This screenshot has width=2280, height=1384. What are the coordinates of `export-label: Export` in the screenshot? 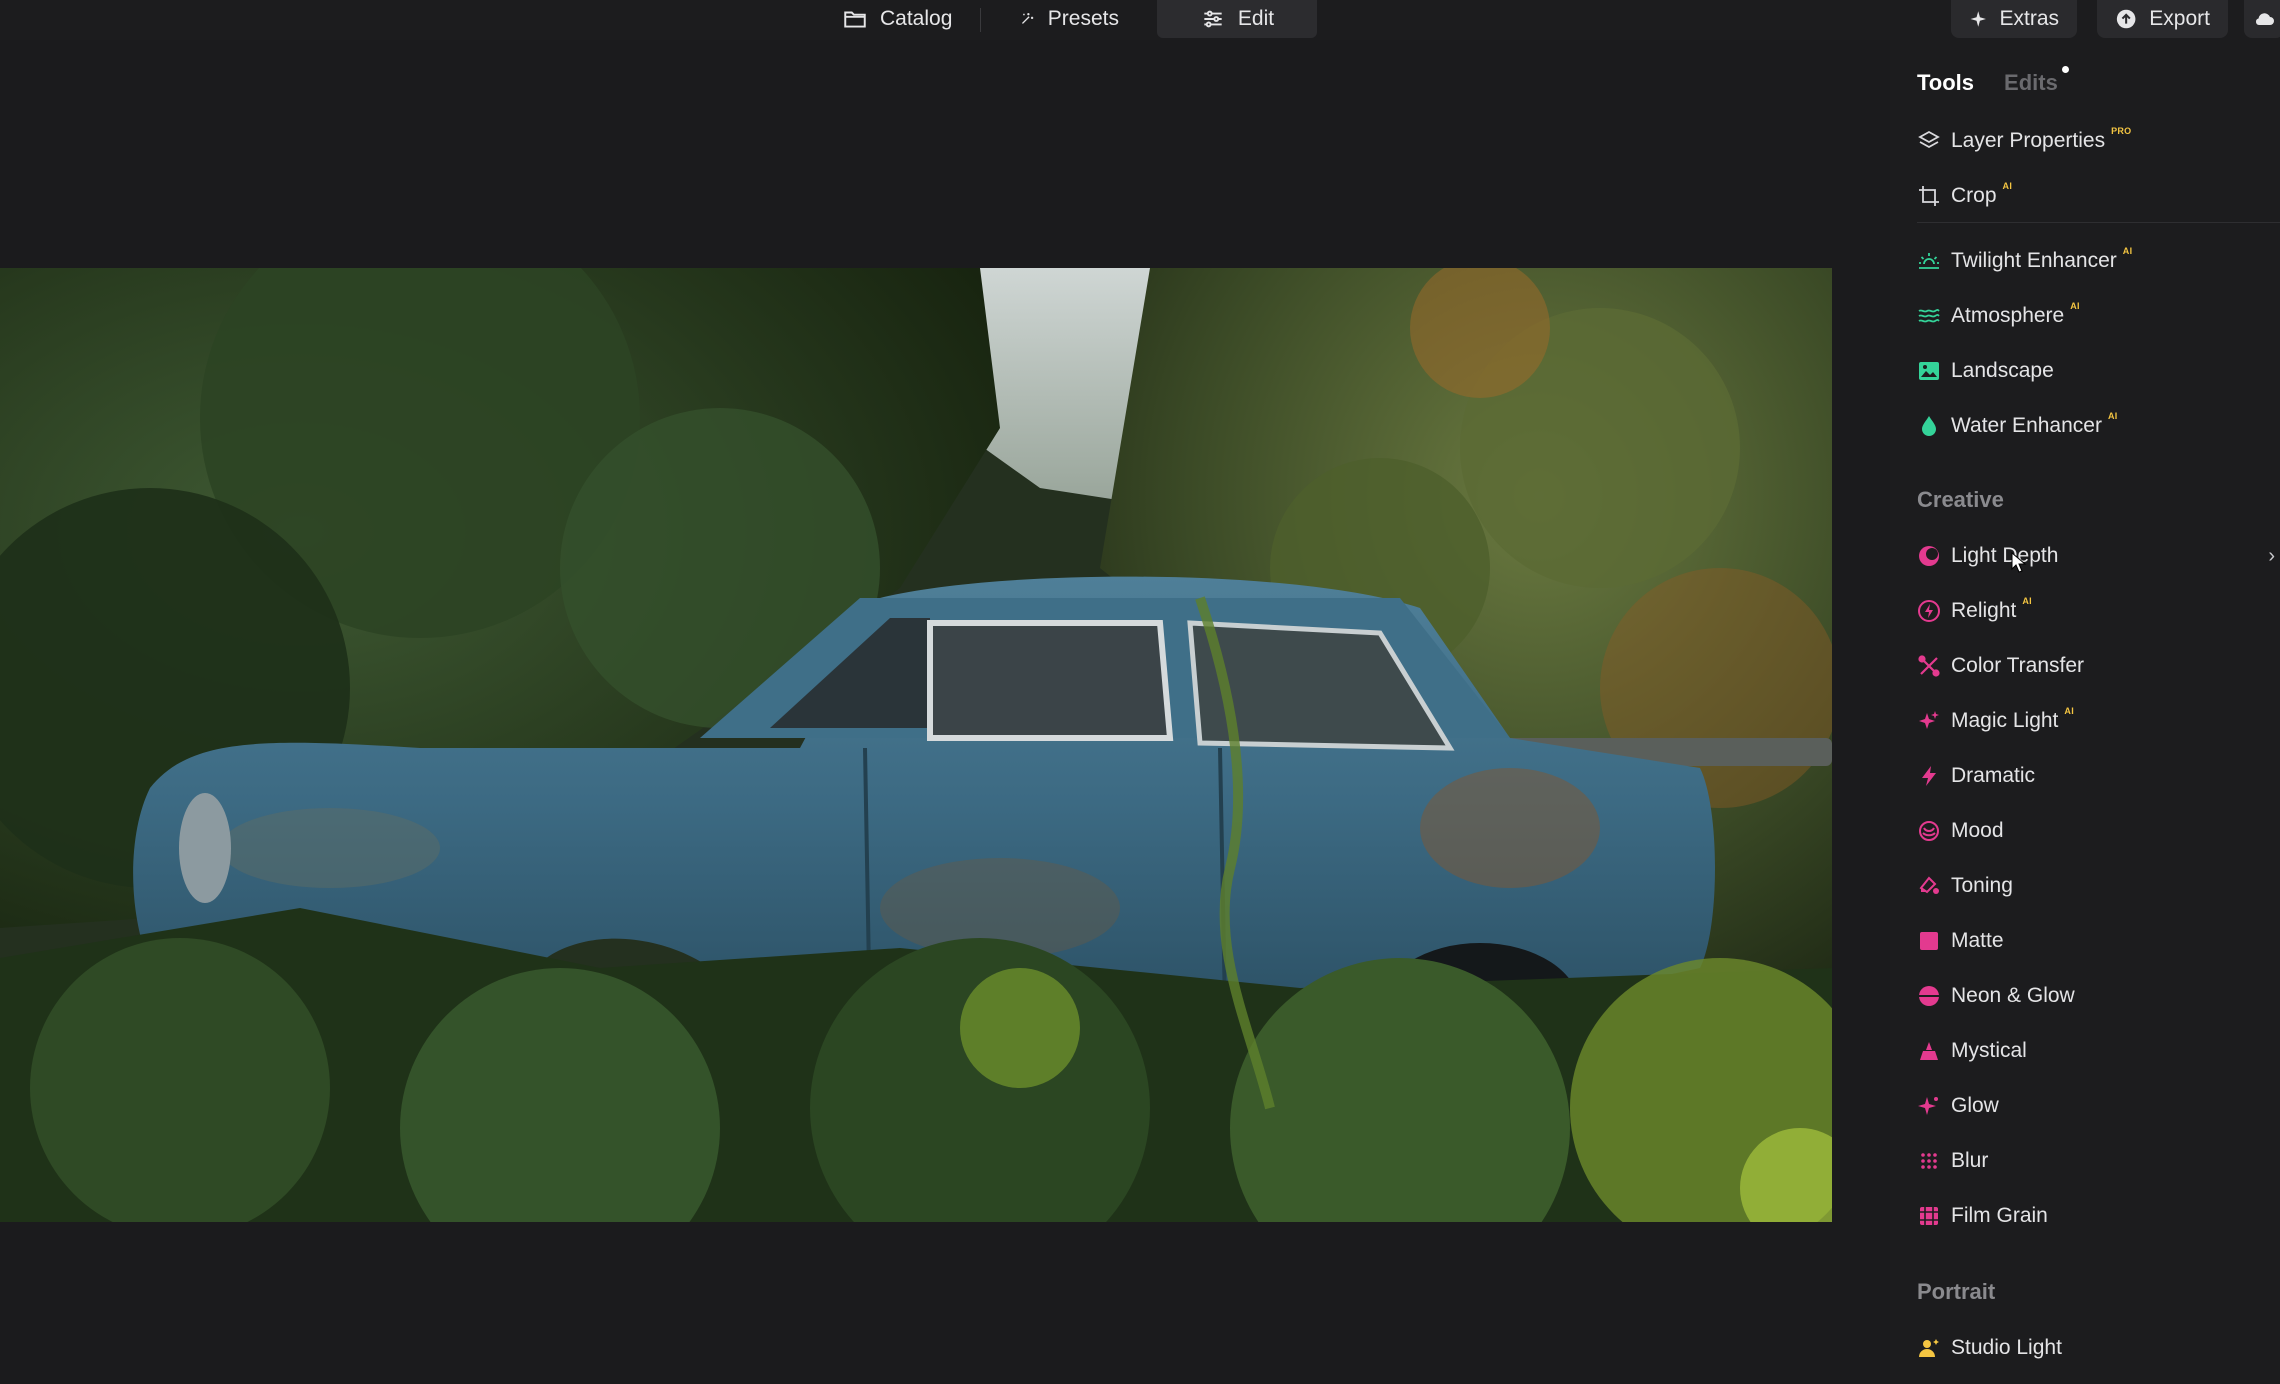 It's located at (2179, 18).